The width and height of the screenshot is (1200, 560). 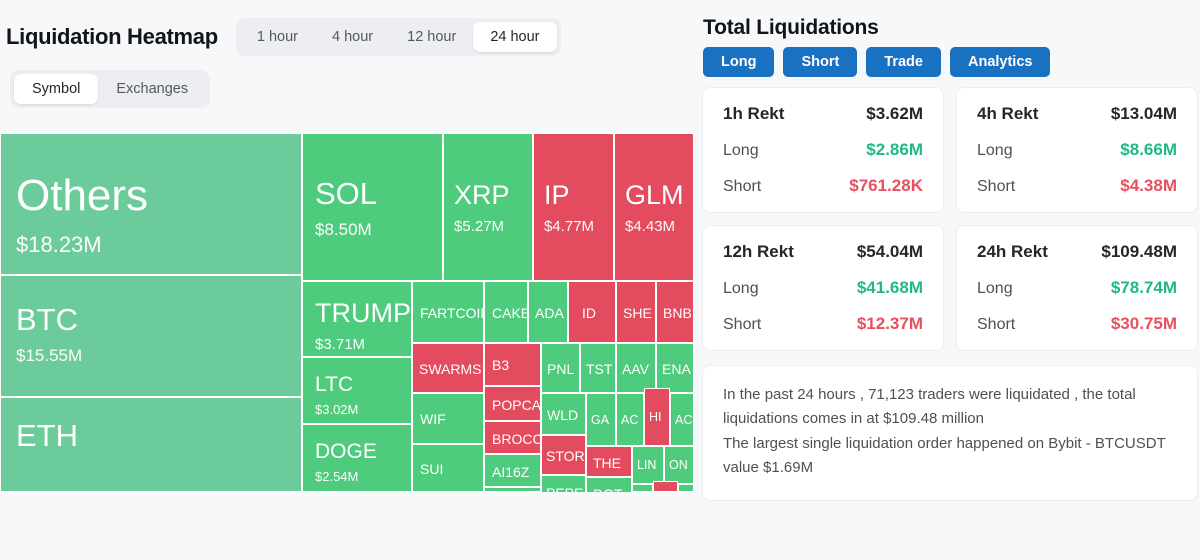 What do you see at coordinates (598, 368) in the screenshot?
I see `treemap-tile-tst: TST` at bounding box center [598, 368].